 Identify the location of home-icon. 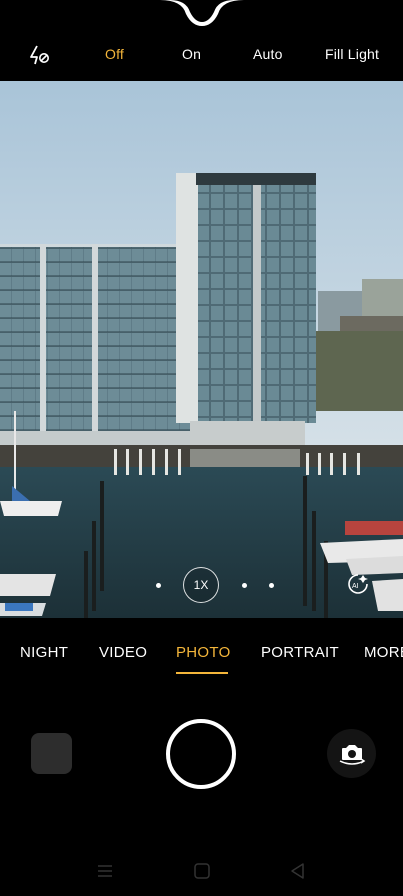
(202, 871).